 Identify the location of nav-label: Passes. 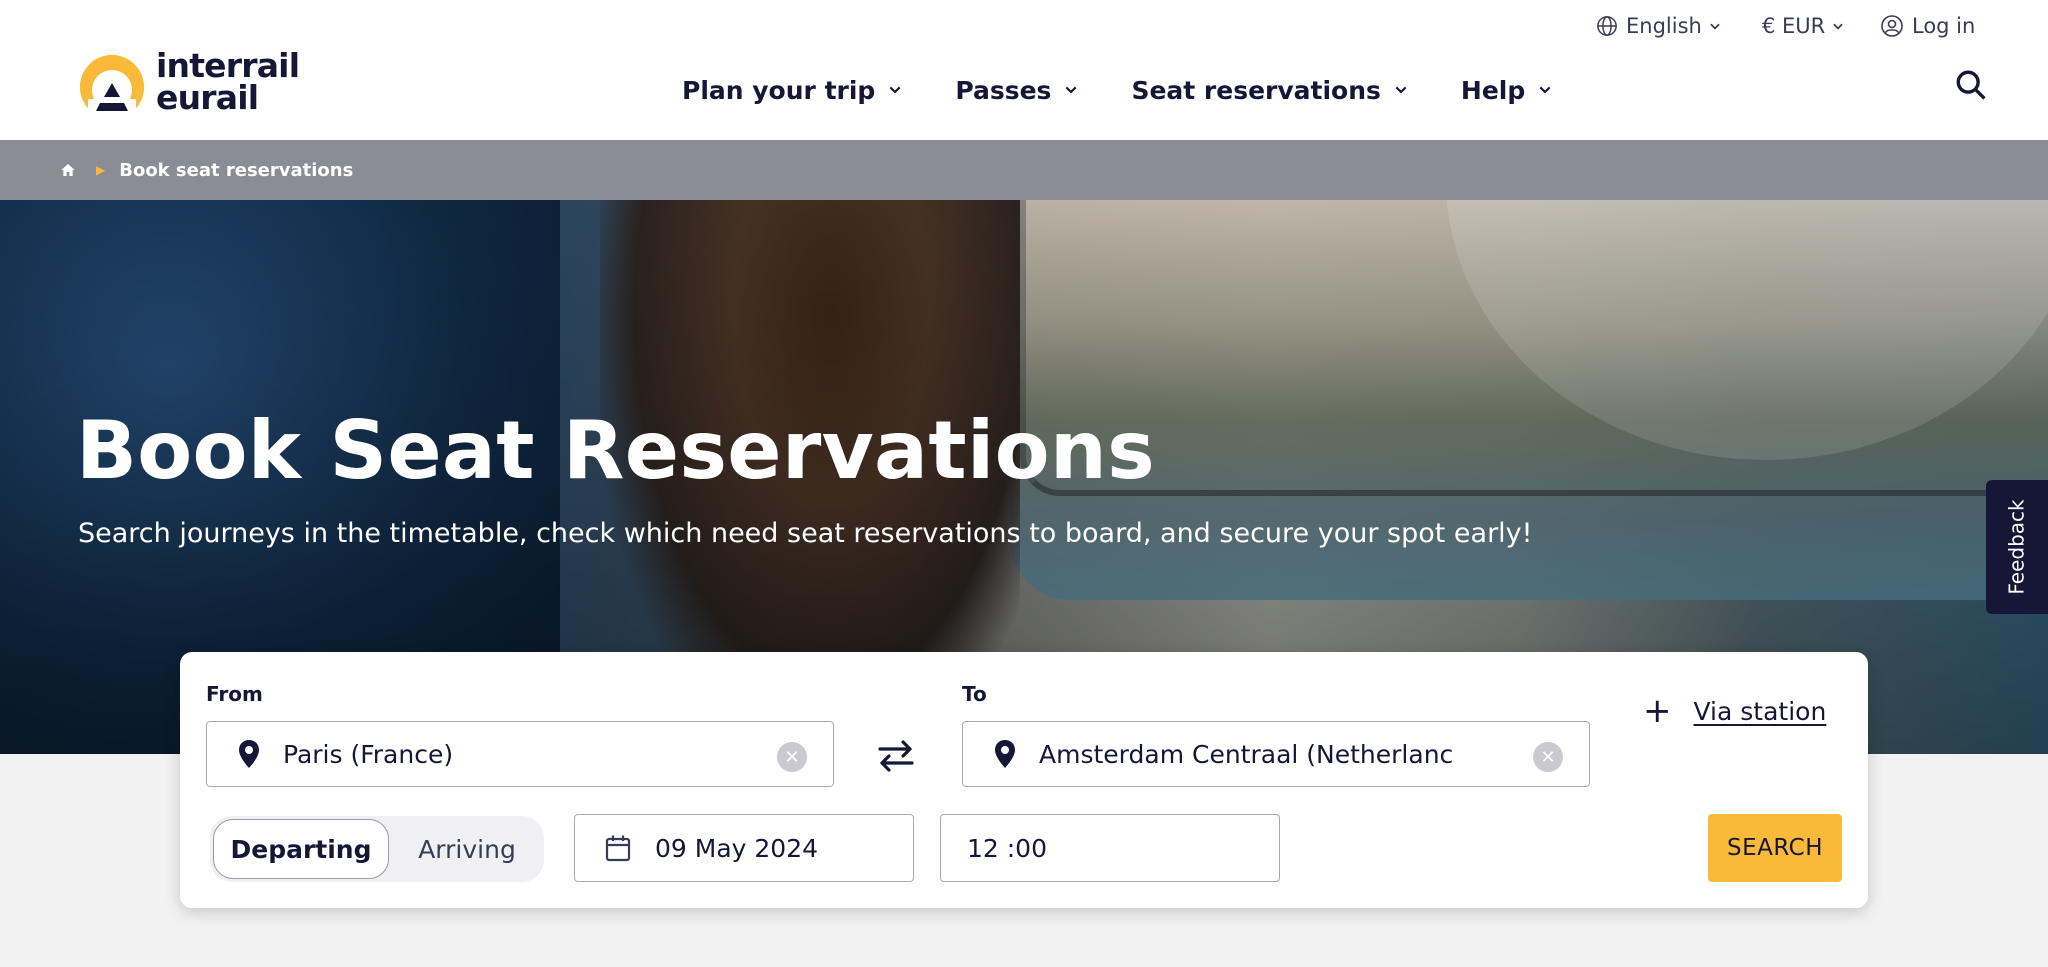
(1003, 90).